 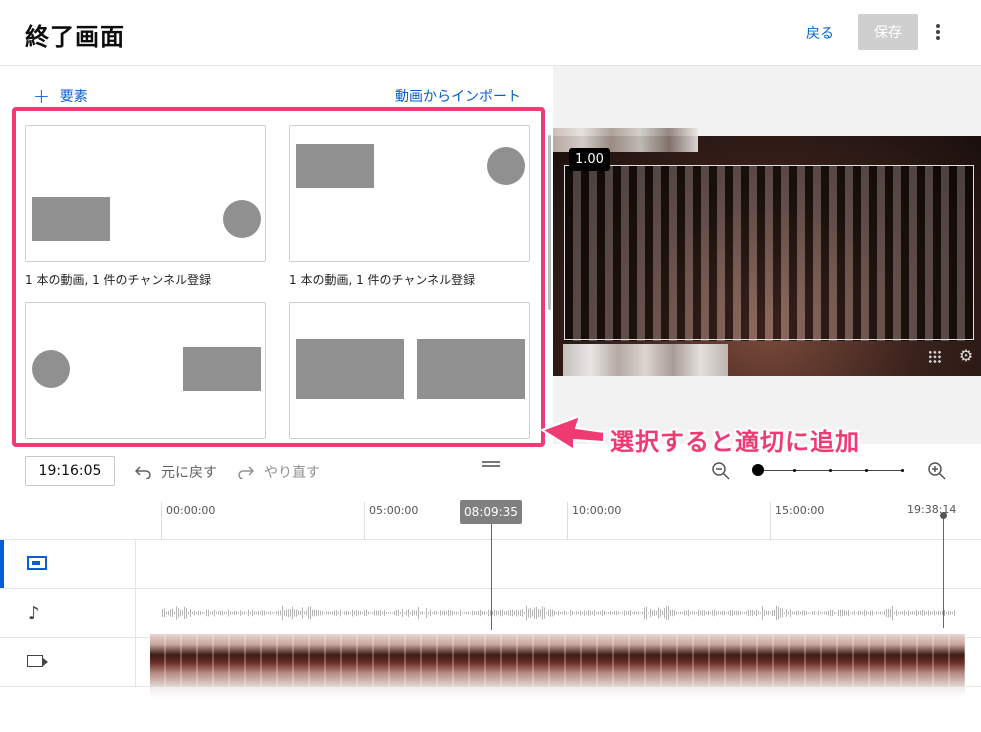 I want to click on end-marker-handle, so click(x=943, y=515).